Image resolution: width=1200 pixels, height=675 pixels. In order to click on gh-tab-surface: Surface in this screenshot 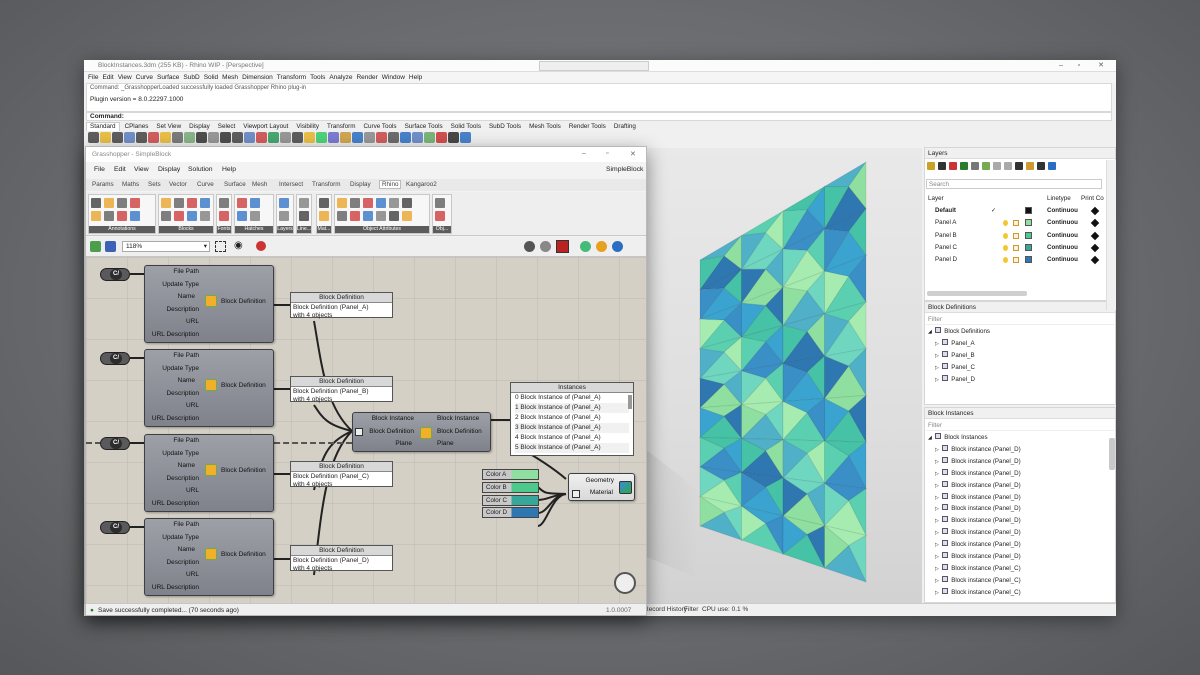, I will do `click(235, 184)`.